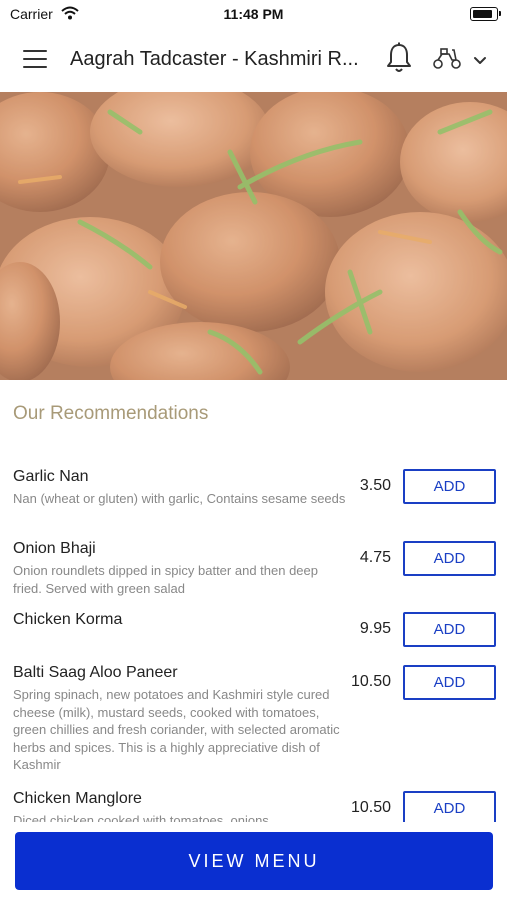  I want to click on clock: 11:48 PM, so click(253, 14).